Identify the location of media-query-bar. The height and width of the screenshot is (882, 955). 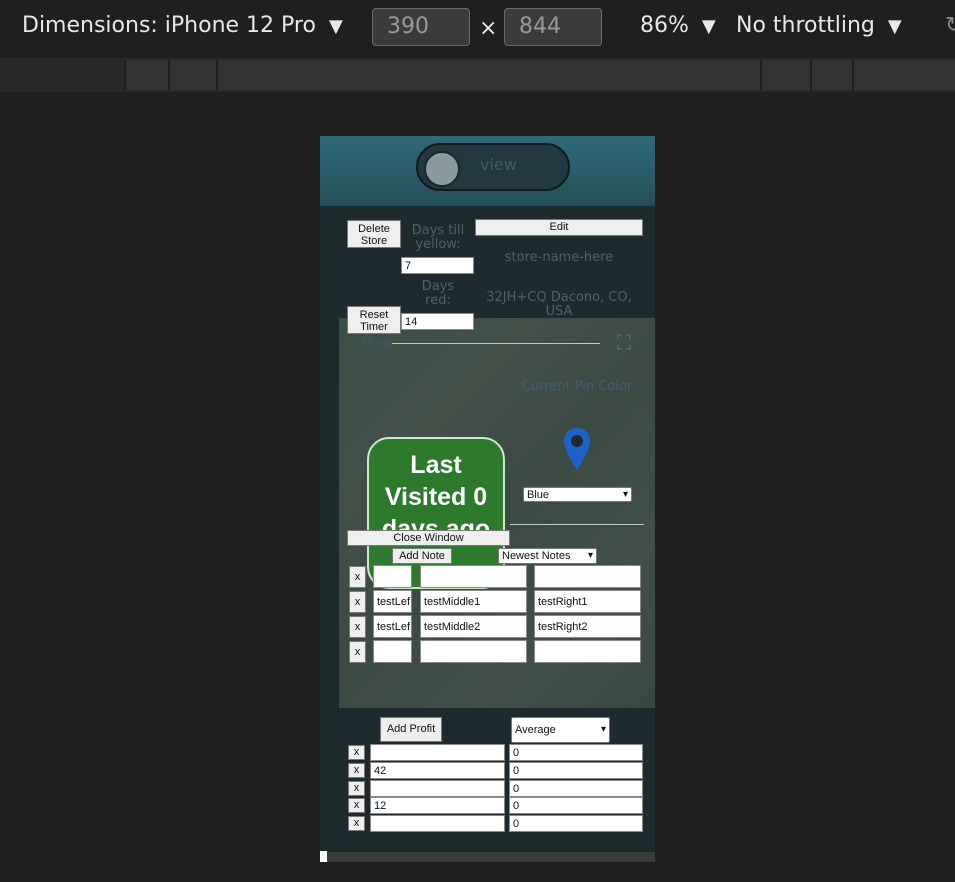
(477, 75).